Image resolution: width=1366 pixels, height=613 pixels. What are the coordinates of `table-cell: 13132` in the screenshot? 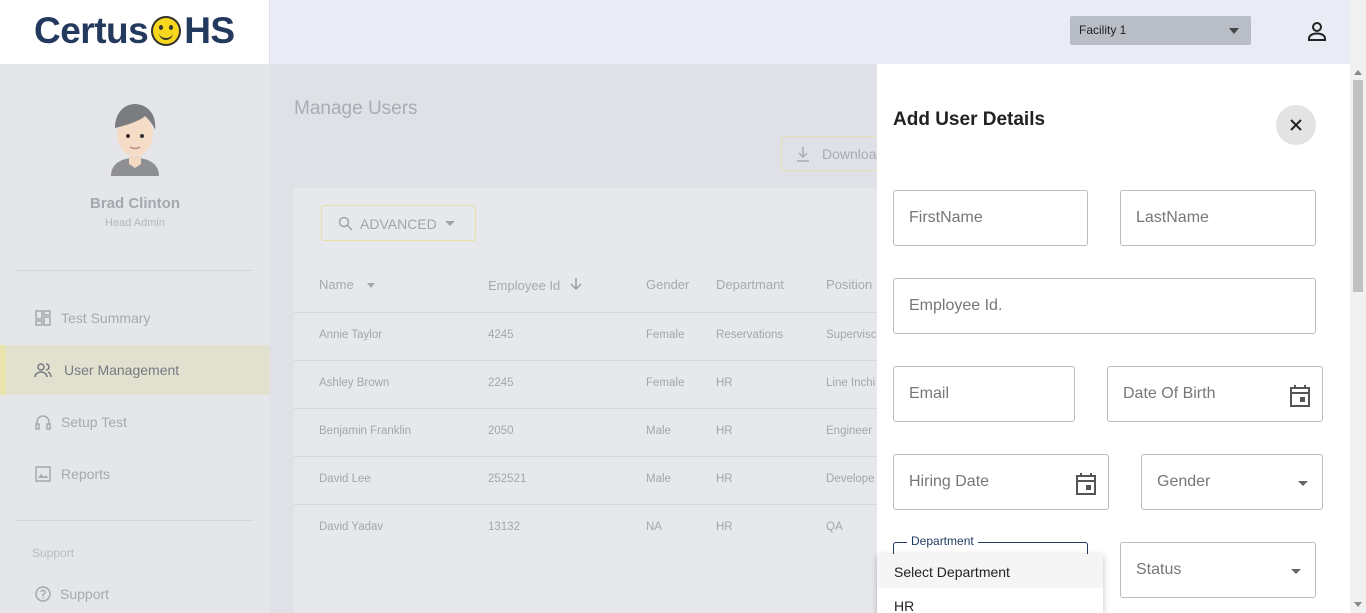 It's located at (504, 527).